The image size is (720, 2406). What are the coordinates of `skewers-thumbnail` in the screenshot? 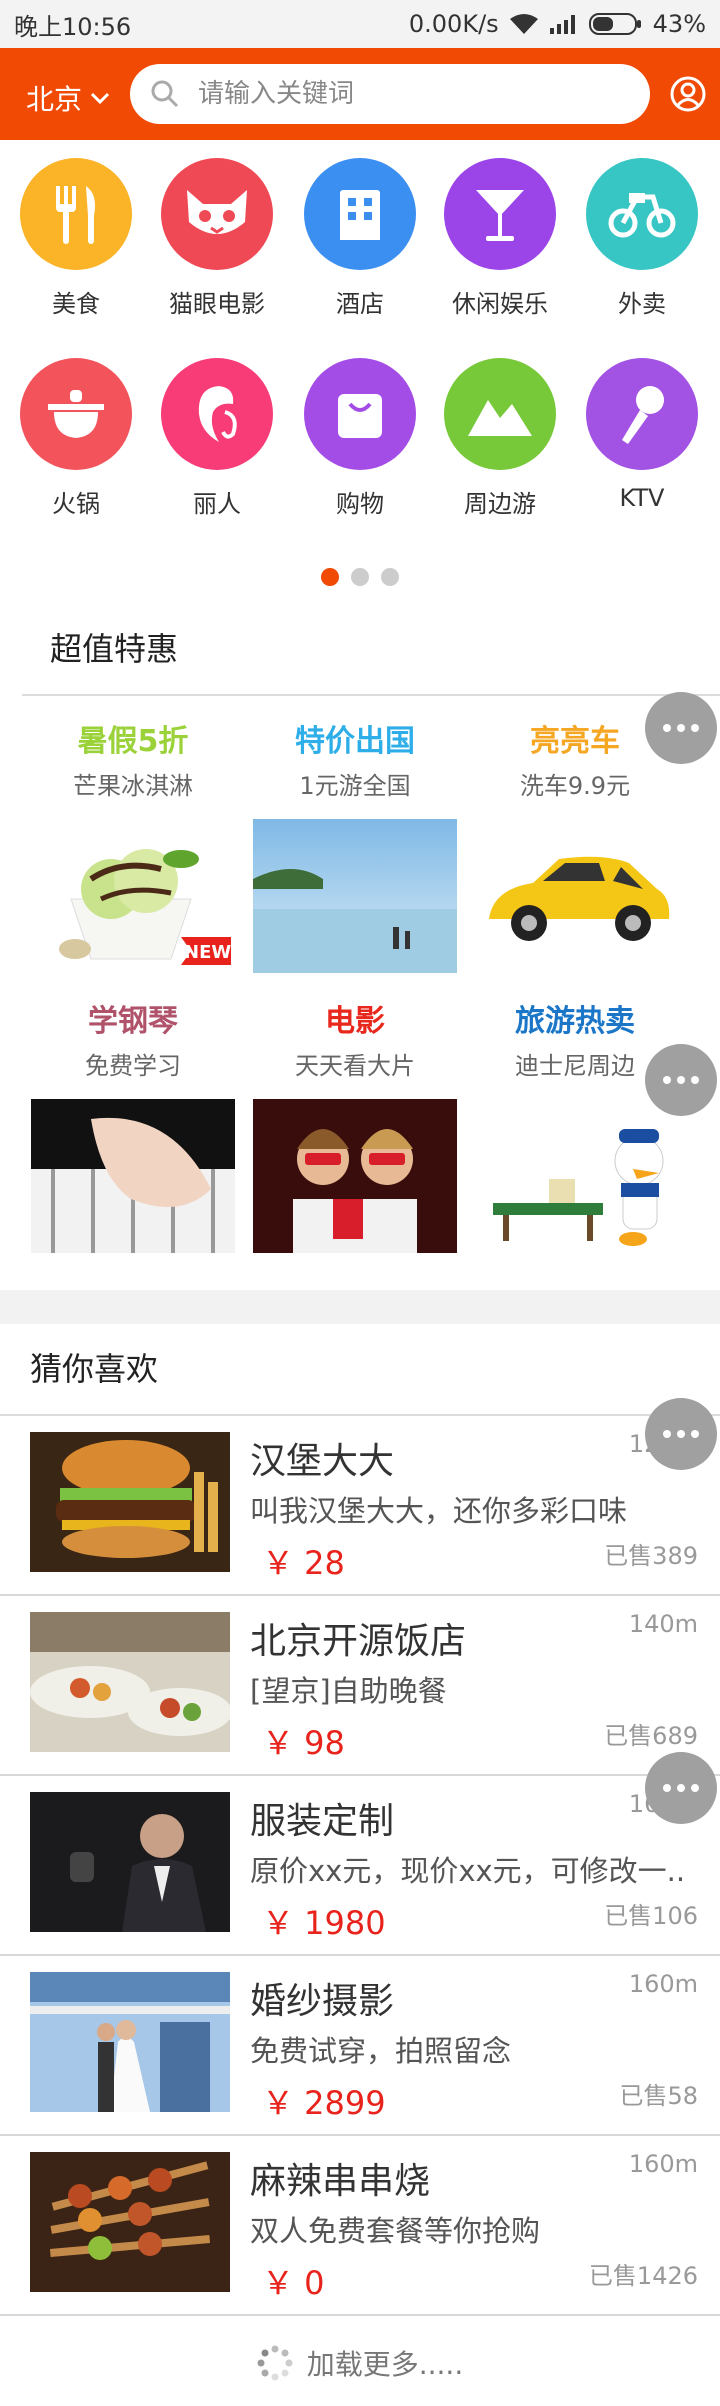 It's located at (130, 2222).